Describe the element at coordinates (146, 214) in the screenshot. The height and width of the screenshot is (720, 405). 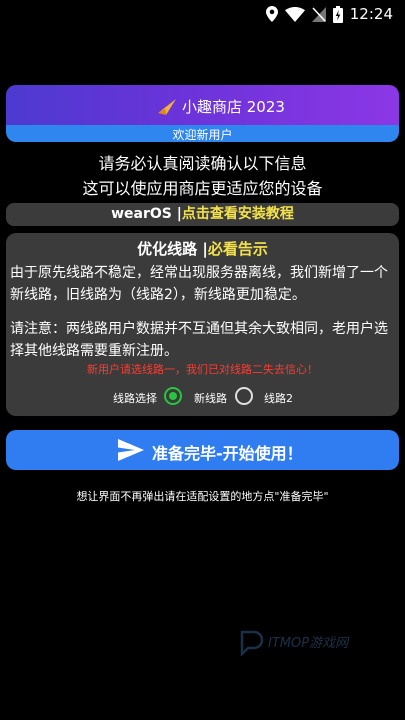
I see `wearos-label: wearOS |` at that location.